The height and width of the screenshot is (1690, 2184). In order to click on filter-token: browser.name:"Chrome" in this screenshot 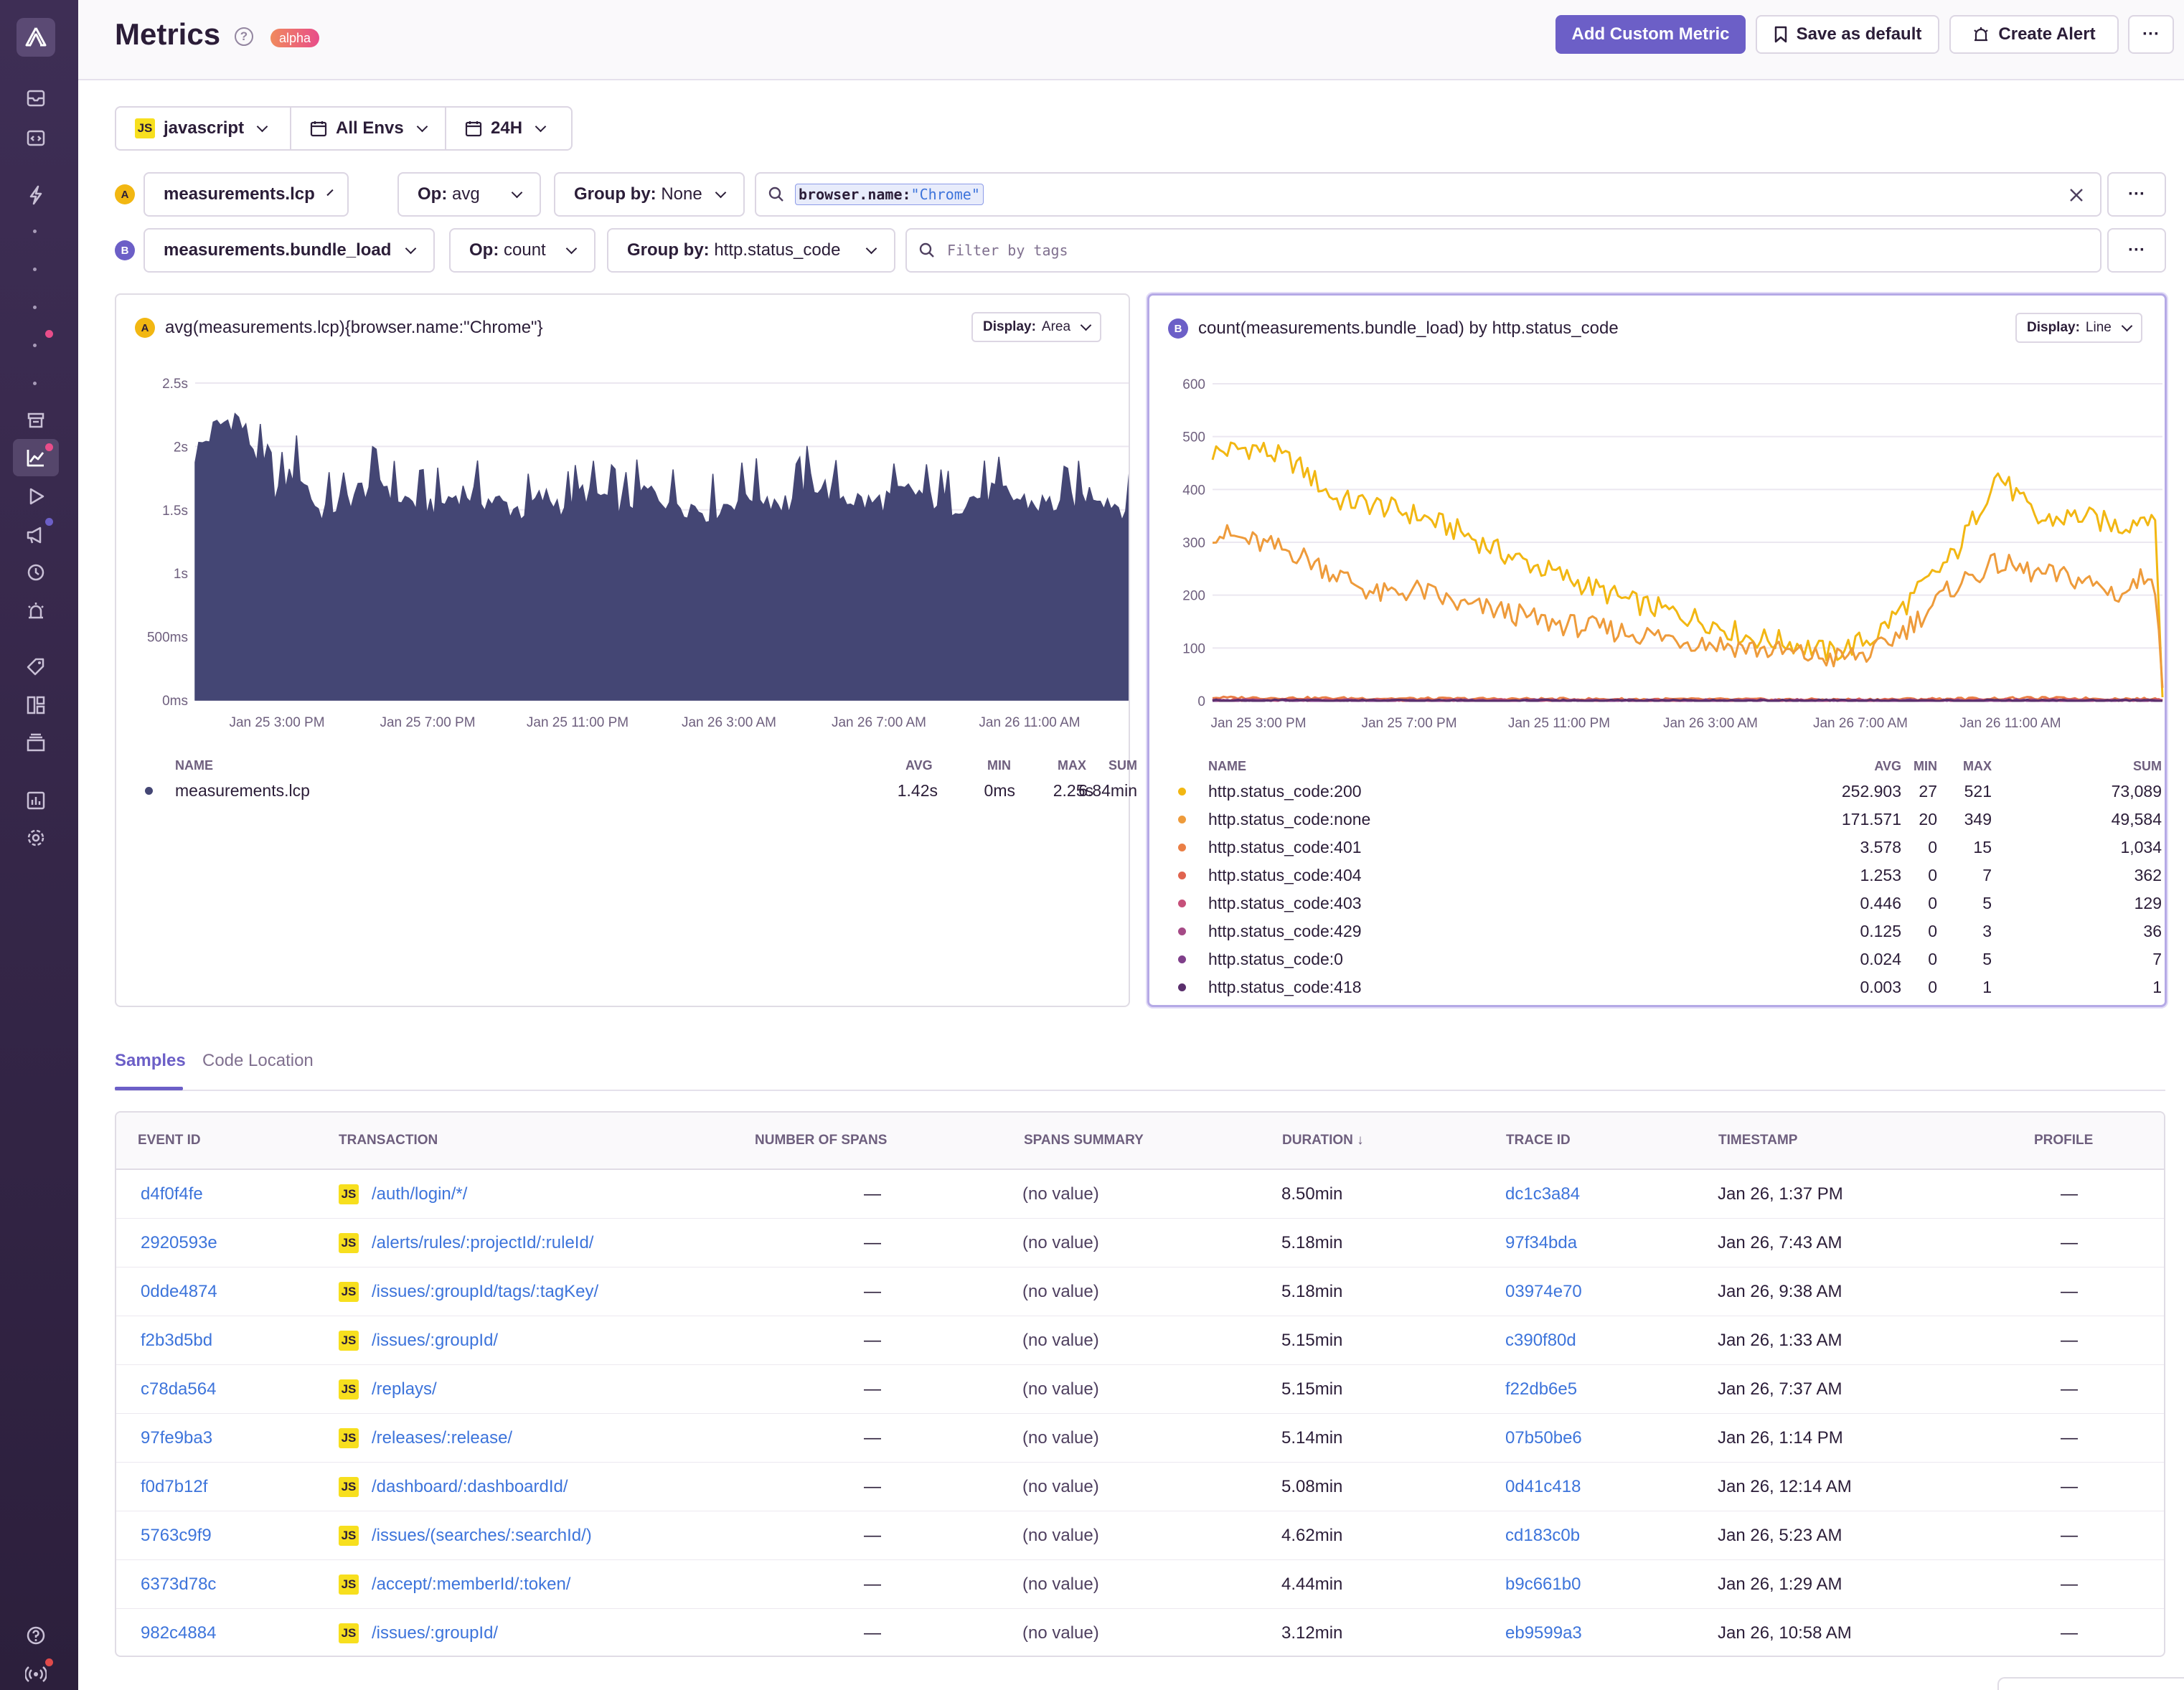, I will do `click(889, 195)`.